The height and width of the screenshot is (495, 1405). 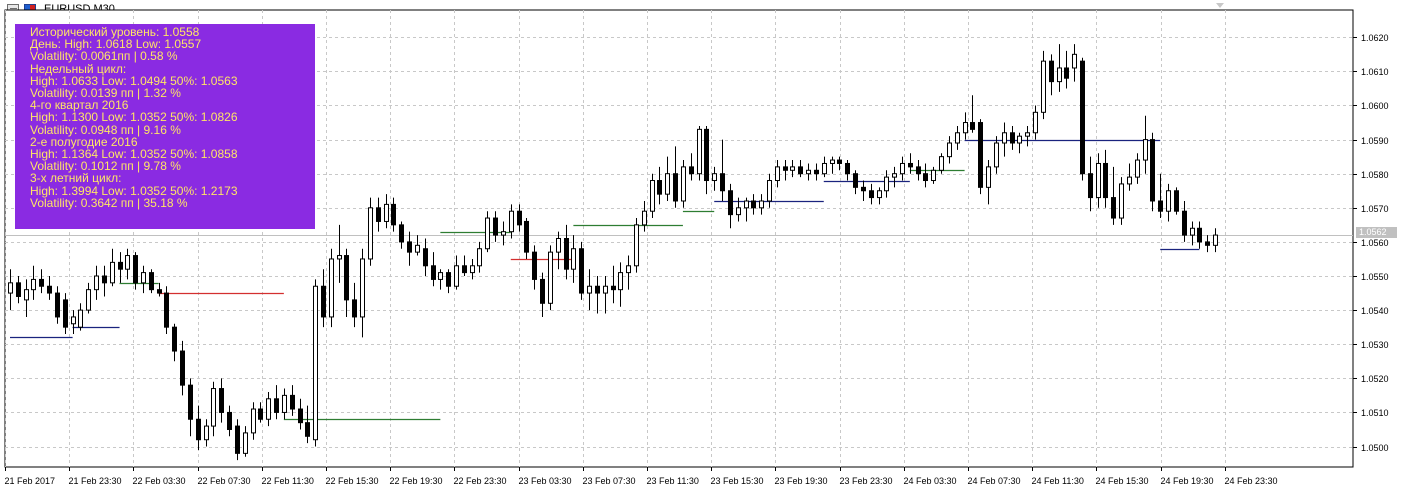 What do you see at coordinates (1375, 106) in the screenshot?
I see `y-tick-label: 1.0600` at bounding box center [1375, 106].